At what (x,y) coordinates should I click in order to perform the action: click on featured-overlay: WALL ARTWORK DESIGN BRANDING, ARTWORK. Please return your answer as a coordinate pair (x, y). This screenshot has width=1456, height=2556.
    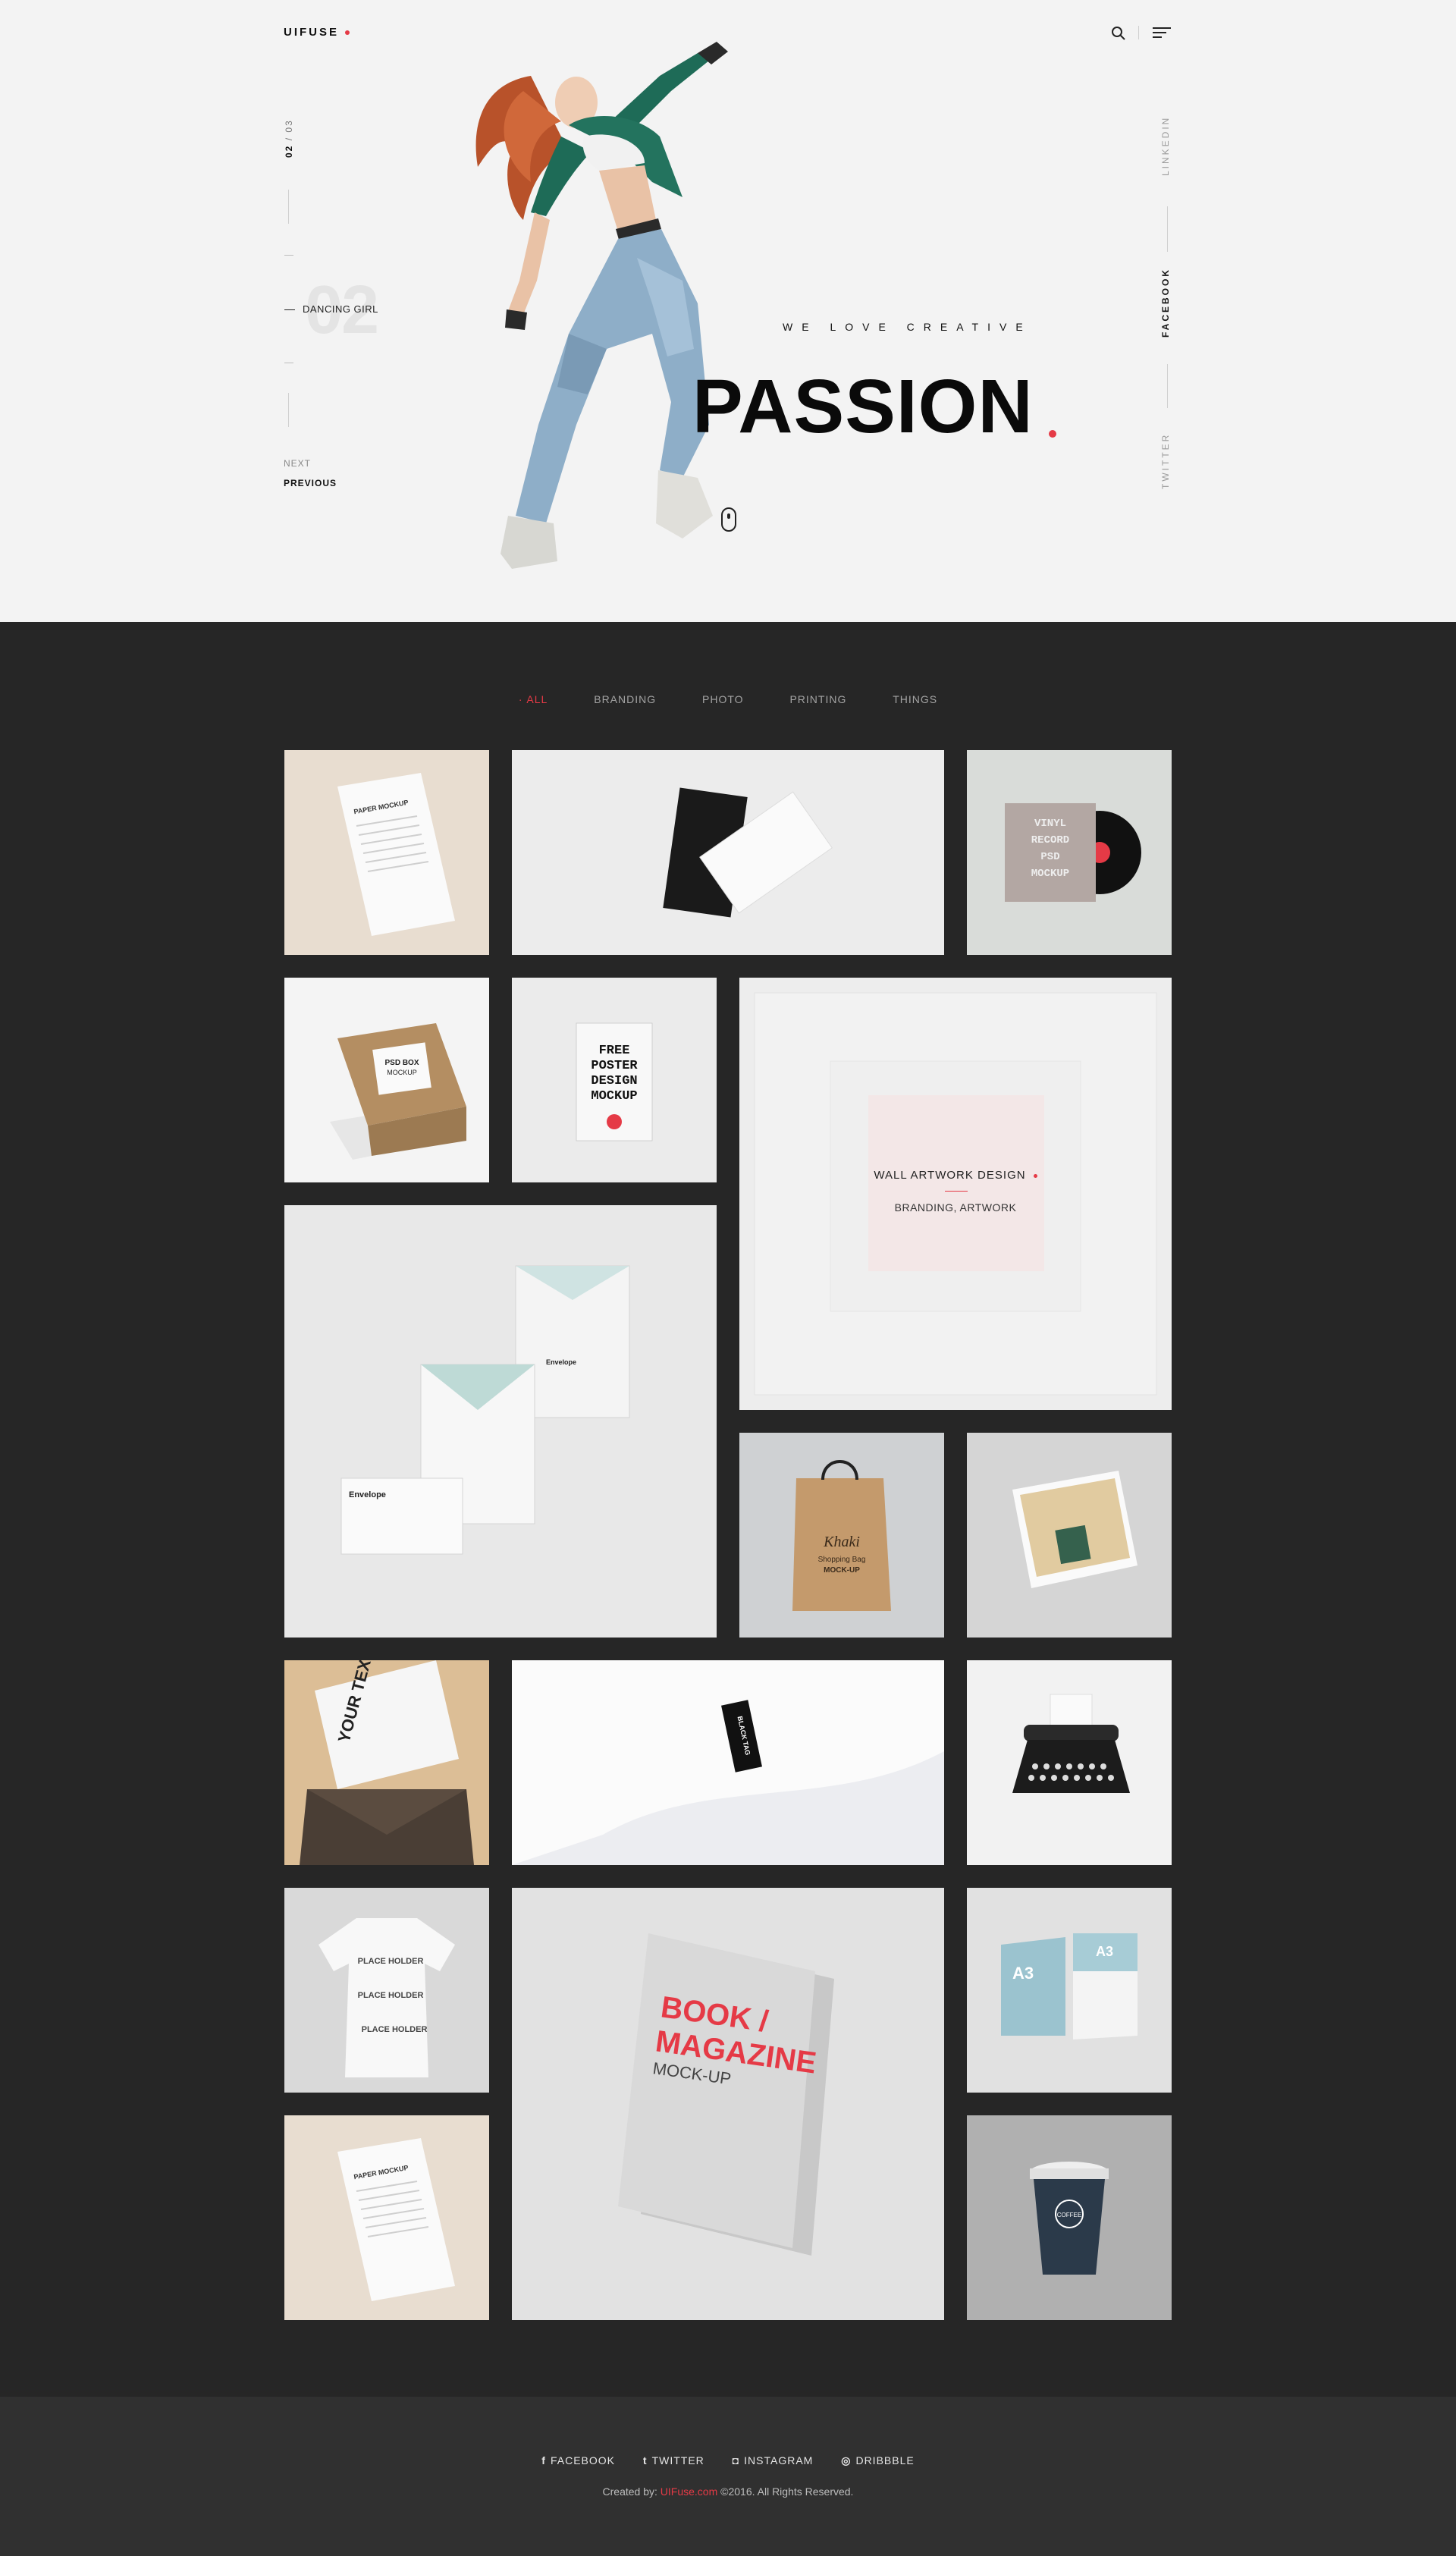
    Looking at the image, I should click on (955, 1194).